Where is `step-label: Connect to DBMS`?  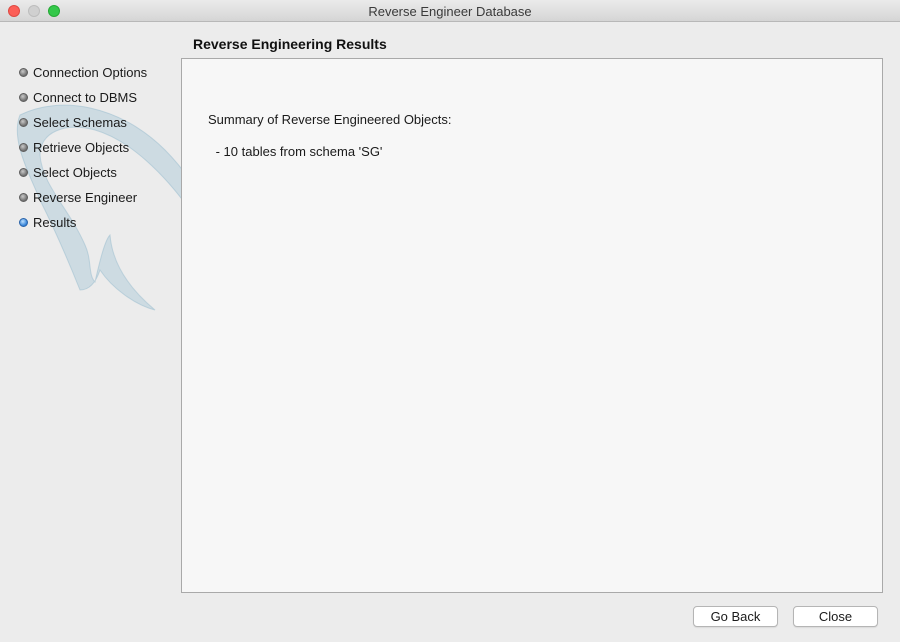 step-label: Connect to DBMS is located at coordinates (85, 97).